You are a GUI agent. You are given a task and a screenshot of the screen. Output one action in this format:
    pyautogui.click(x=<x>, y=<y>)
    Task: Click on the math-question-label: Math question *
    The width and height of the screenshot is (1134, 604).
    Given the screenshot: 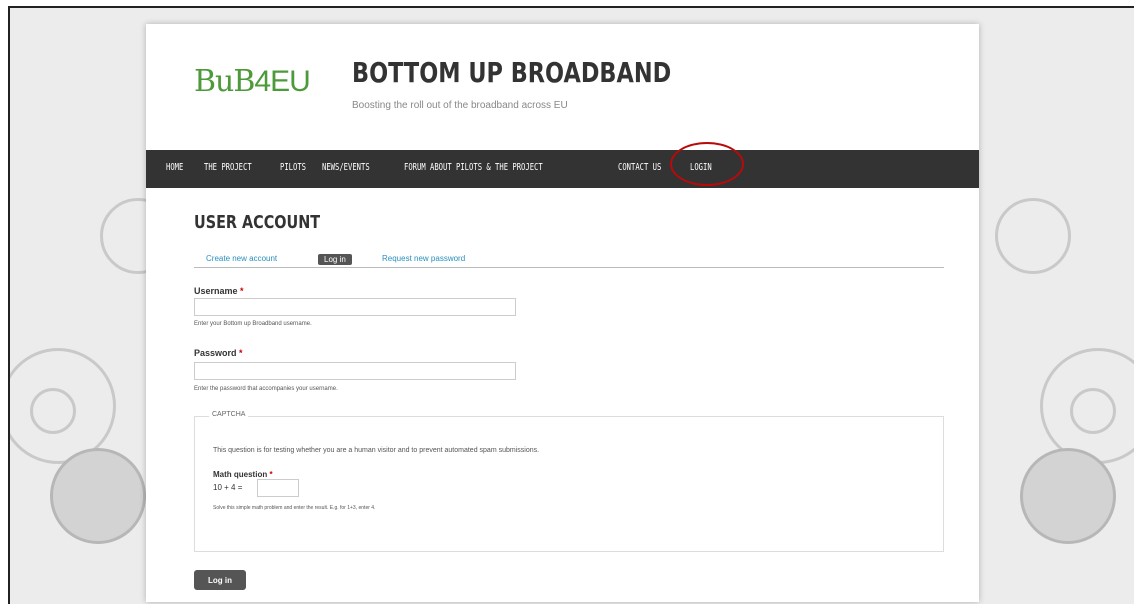 What is the action you would take?
    pyautogui.click(x=243, y=474)
    